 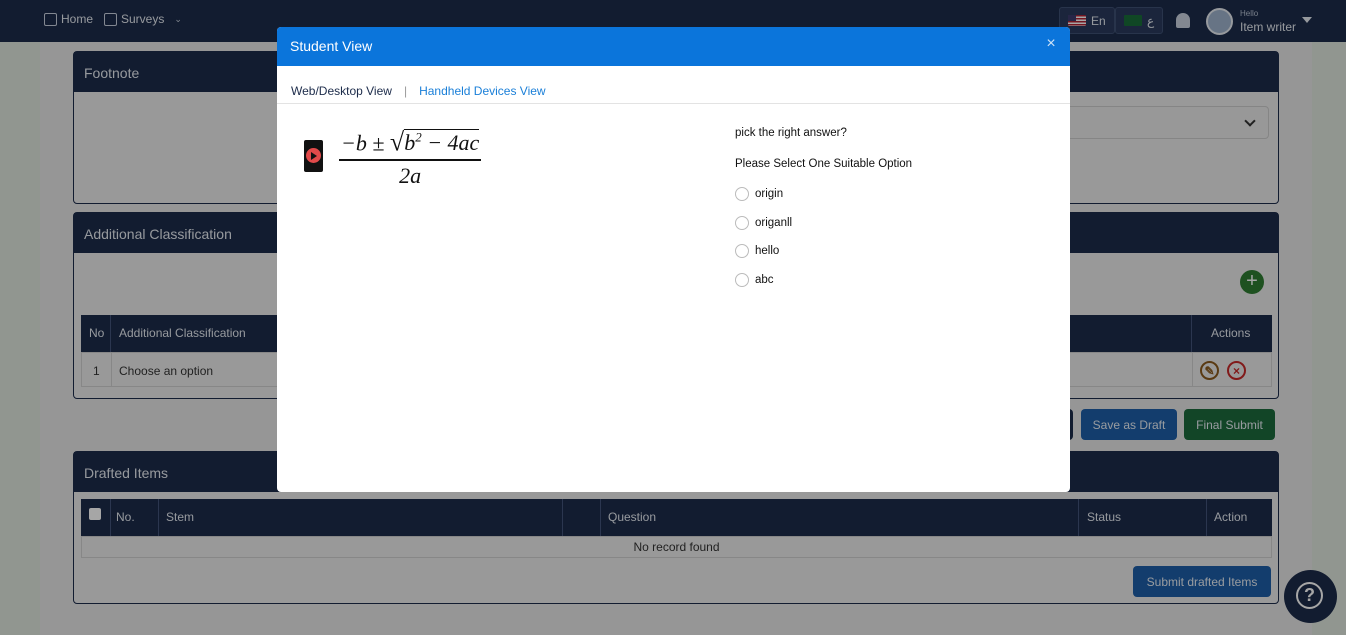 I want to click on option-label: hello, so click(x=767, y=251).